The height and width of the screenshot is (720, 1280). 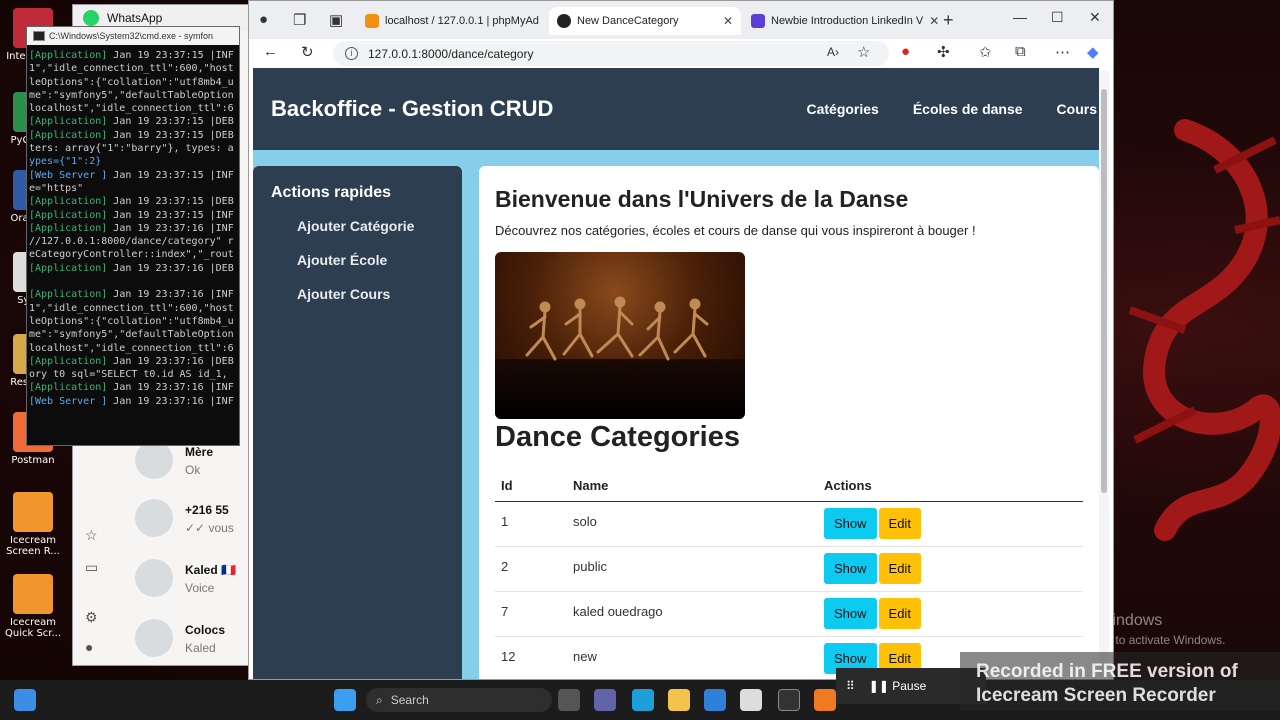 What do you see at coordinates (270, 51) in the screenshot?
I see `back-arrow-icon: ←` at bounding box center [270, 51].